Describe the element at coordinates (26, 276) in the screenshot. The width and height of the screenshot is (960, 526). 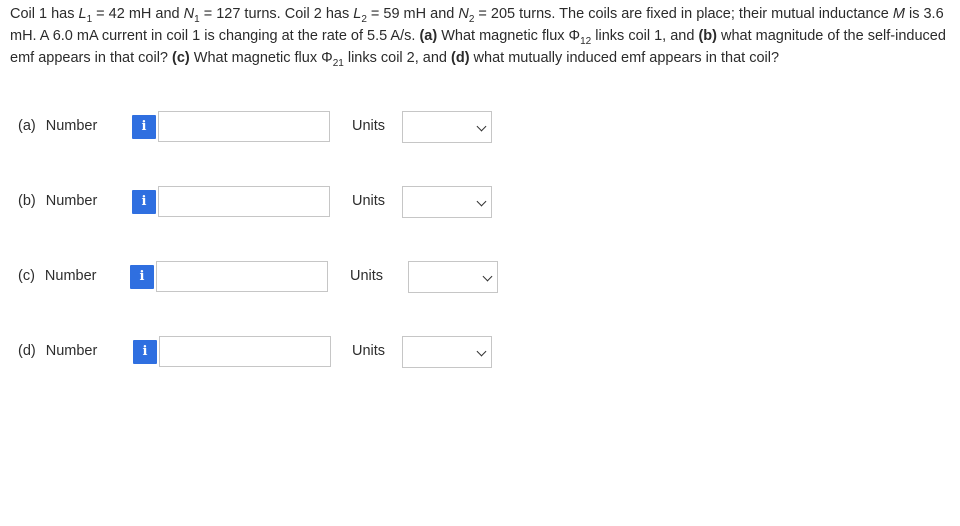
I see `part-tag: (c)` at that location.